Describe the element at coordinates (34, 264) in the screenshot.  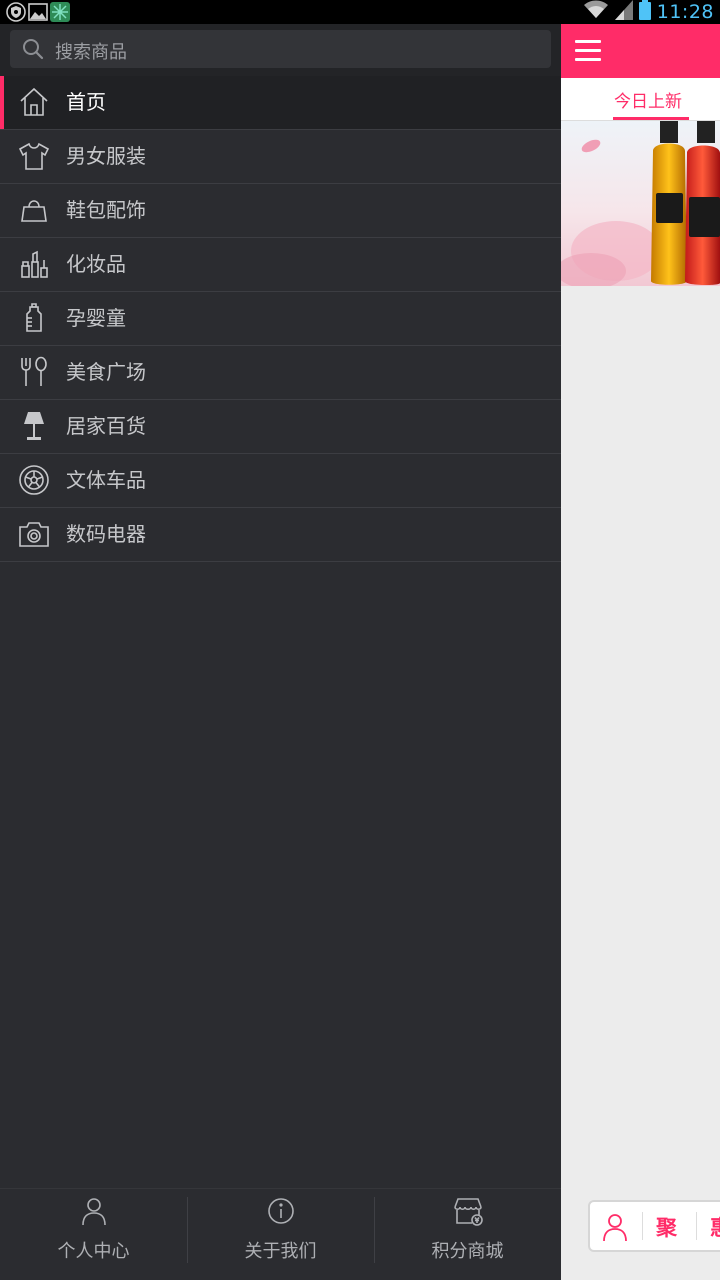
I see `cosmetics-icon` at that location.